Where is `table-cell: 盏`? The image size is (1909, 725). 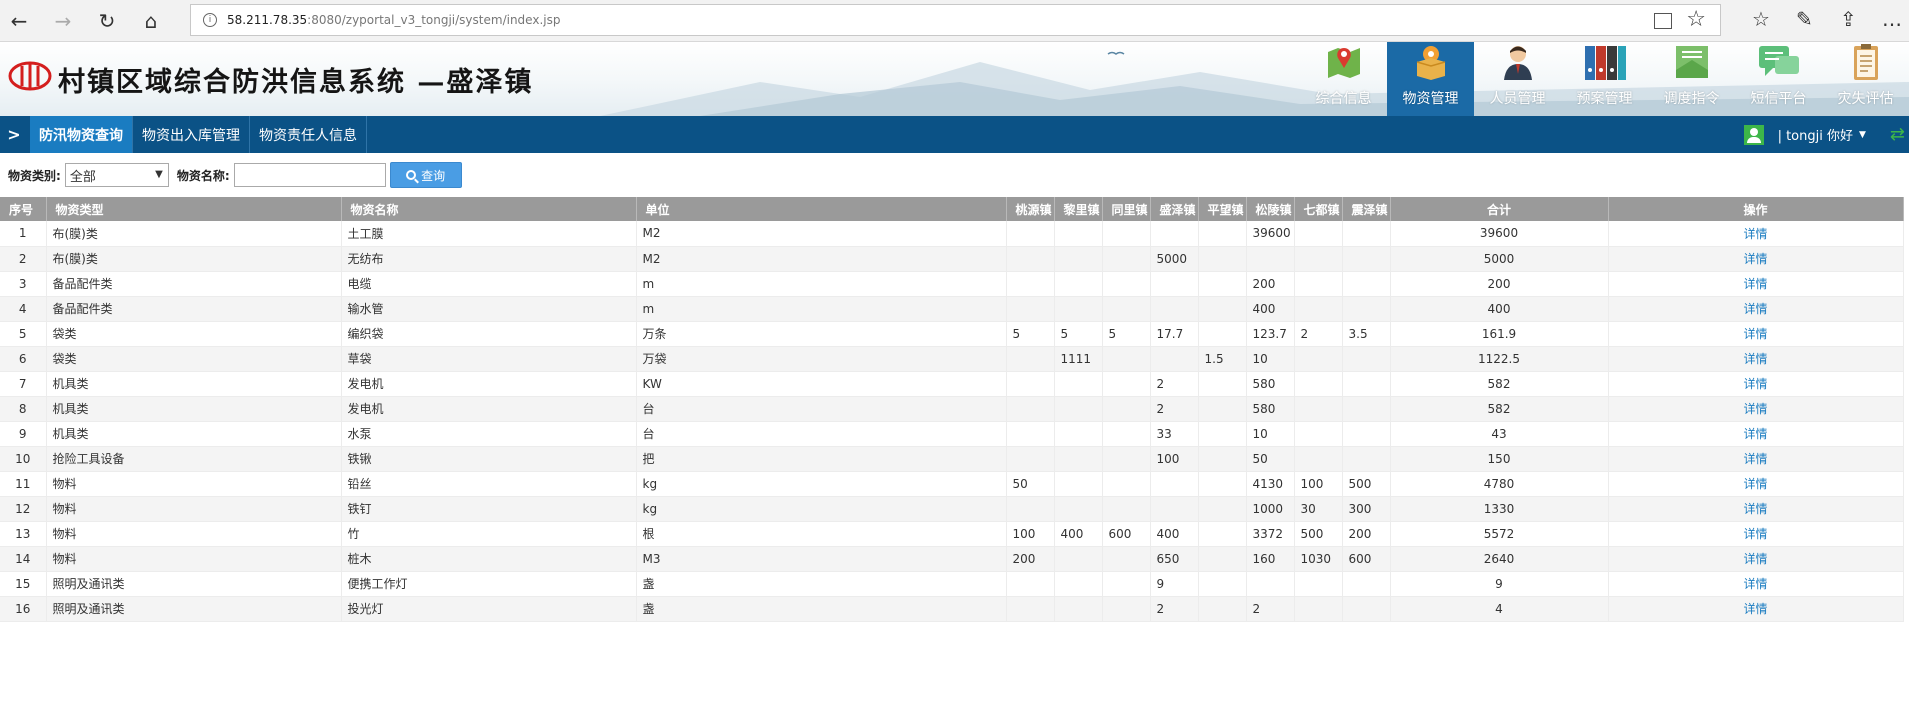
table-cell: 盏 is located at coordinates (821, 584).